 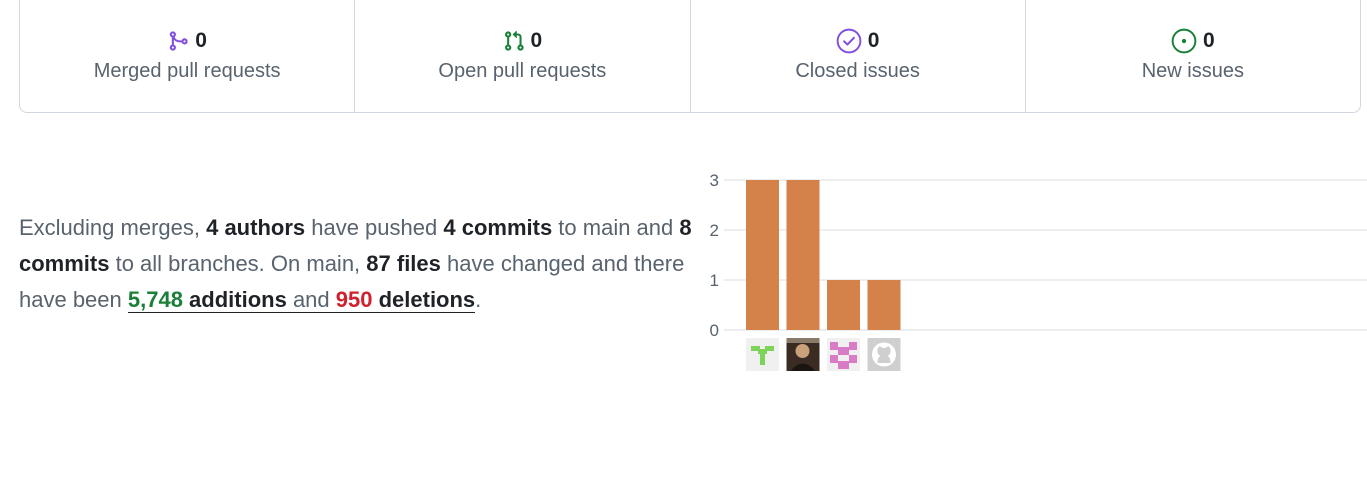 What do you see at coordinates (113, 227) in the screenshot?
I see `summary-text: Excluding merges,` at bounding box center [113, 227].